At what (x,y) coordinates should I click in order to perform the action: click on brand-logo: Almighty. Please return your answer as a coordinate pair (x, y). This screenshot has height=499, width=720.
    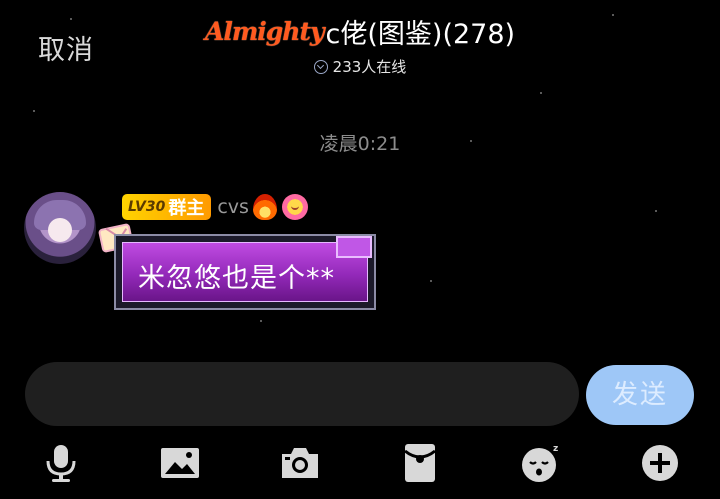
    Looking at the image, I should click on (264, 31).